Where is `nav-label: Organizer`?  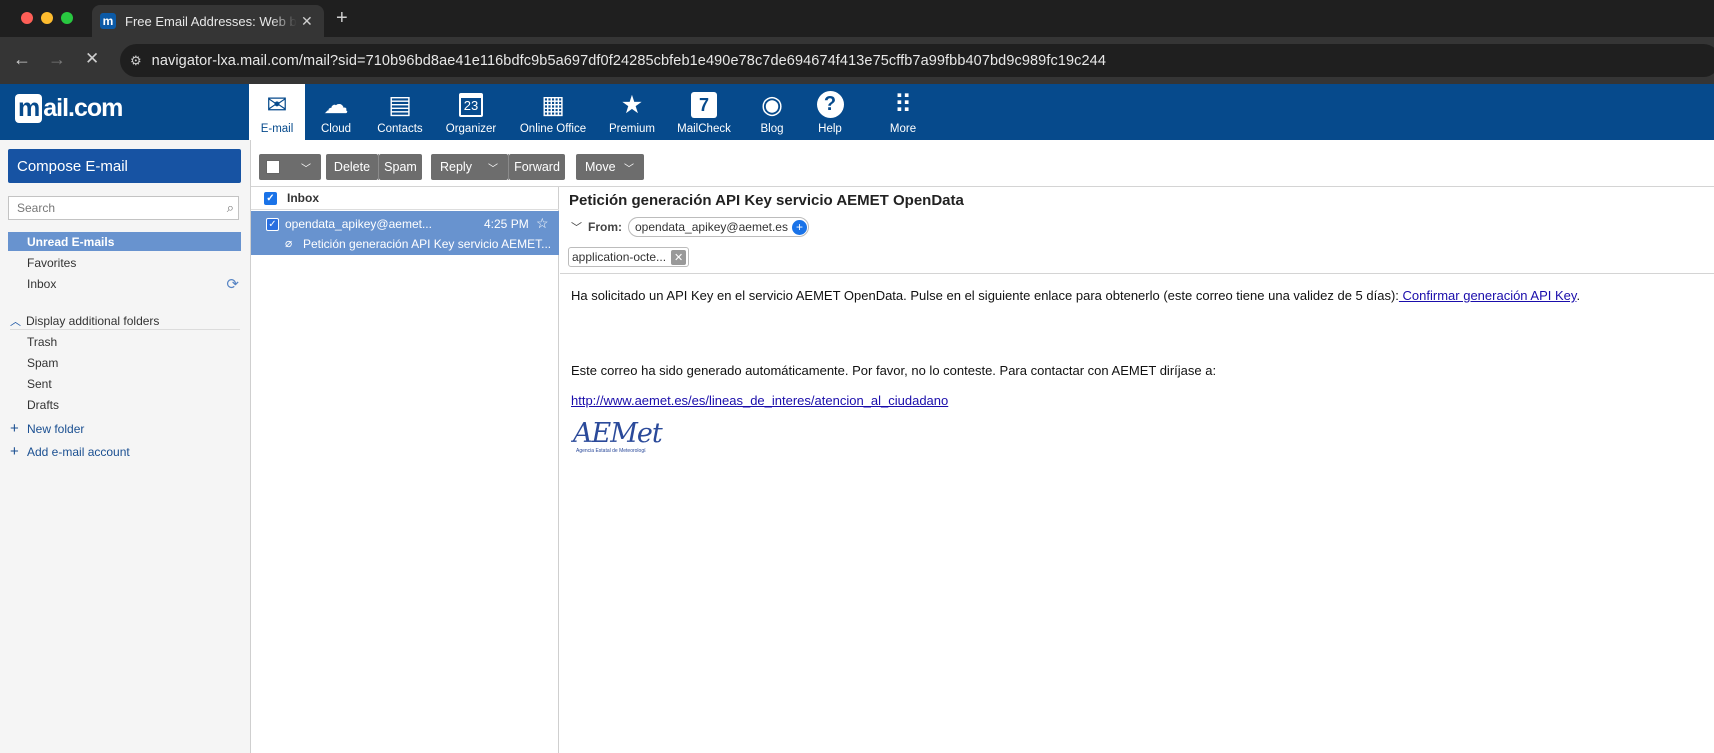 nav-label: Organizer is located at coordinates (471, 129).